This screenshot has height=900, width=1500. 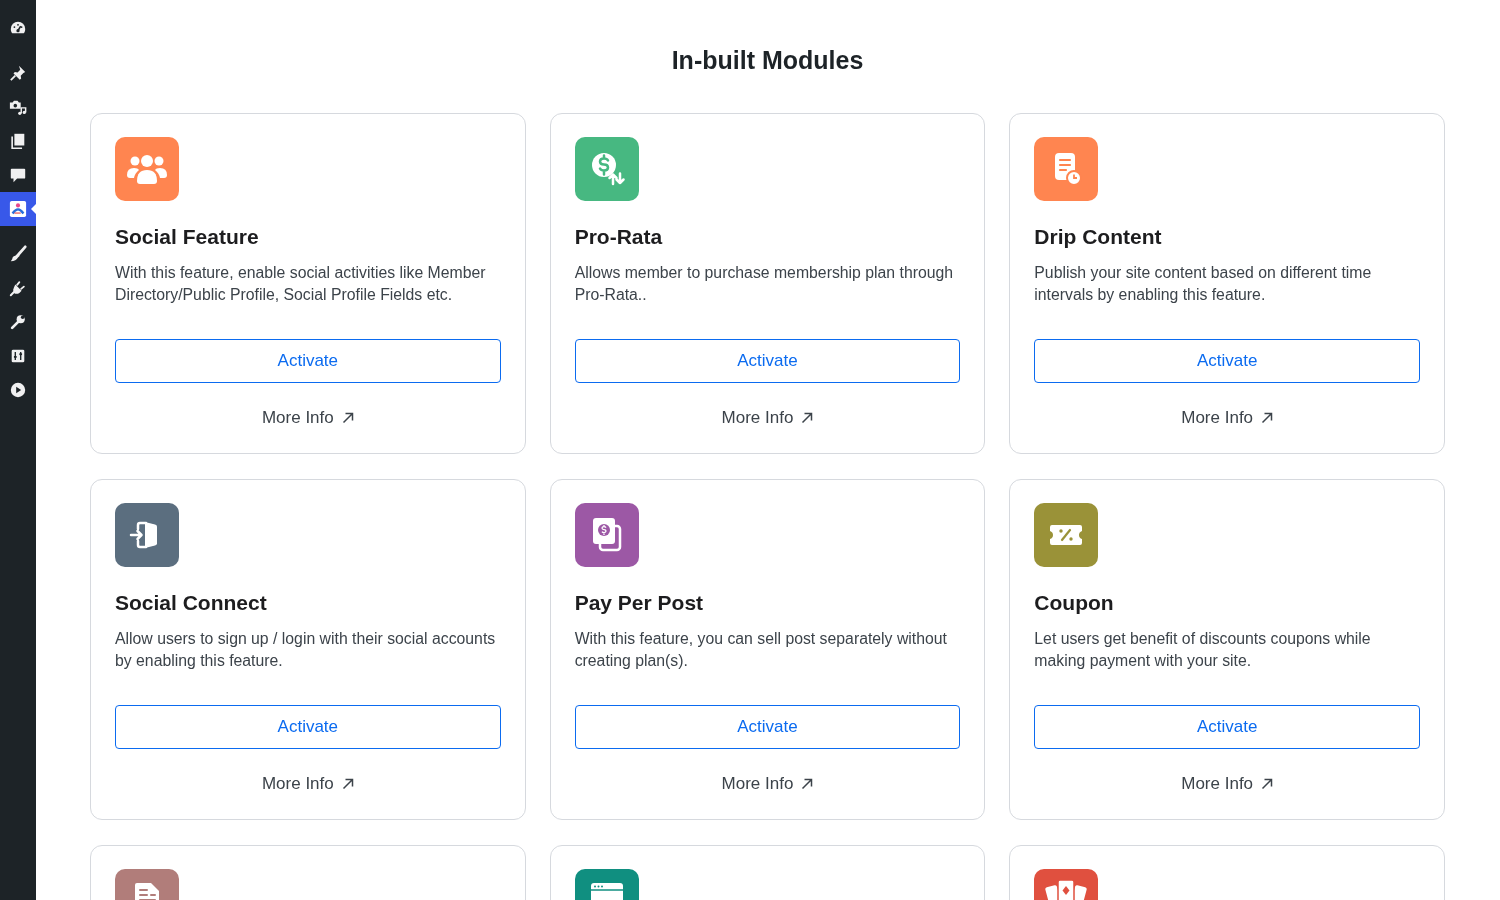 What do you see at coordinates (619, 237) in the screenshot?
I see `module-title: Pro-Rata` at bounding box center [619, 237].